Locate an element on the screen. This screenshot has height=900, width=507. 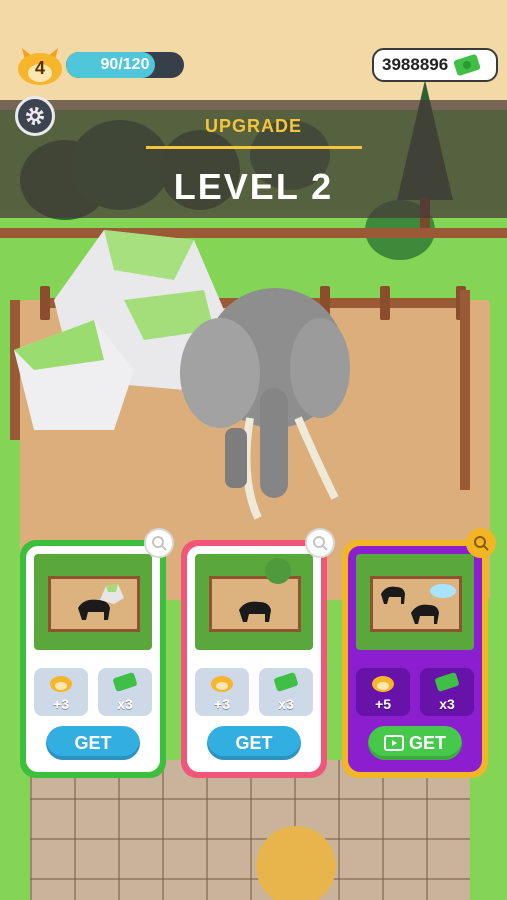
currency-display: 3988896 is located at coordinates (435, 65).